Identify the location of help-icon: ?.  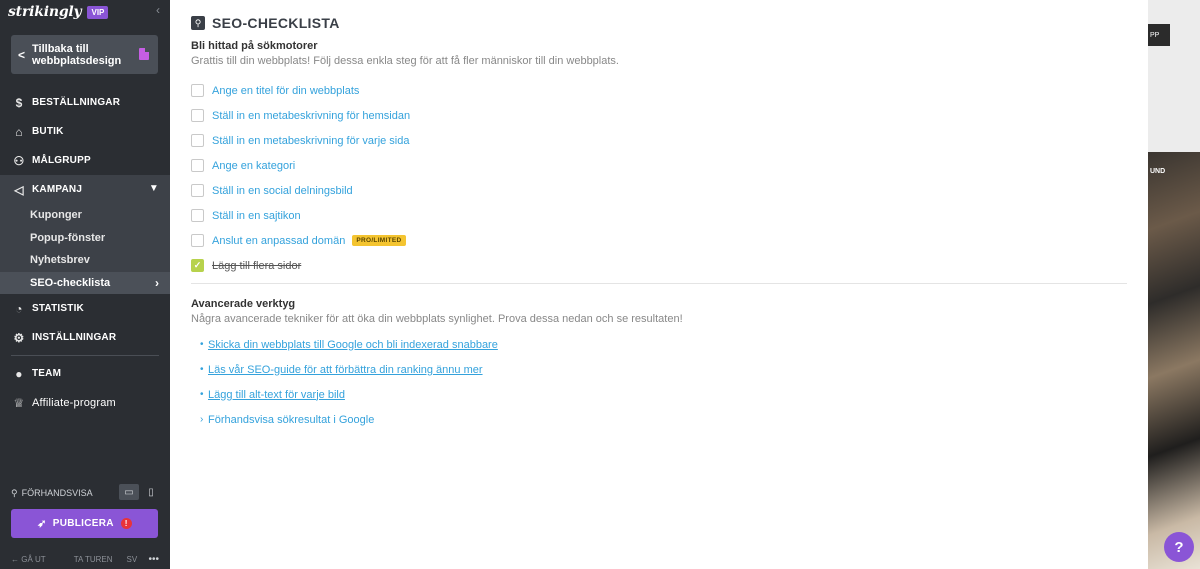
(1179, 547).